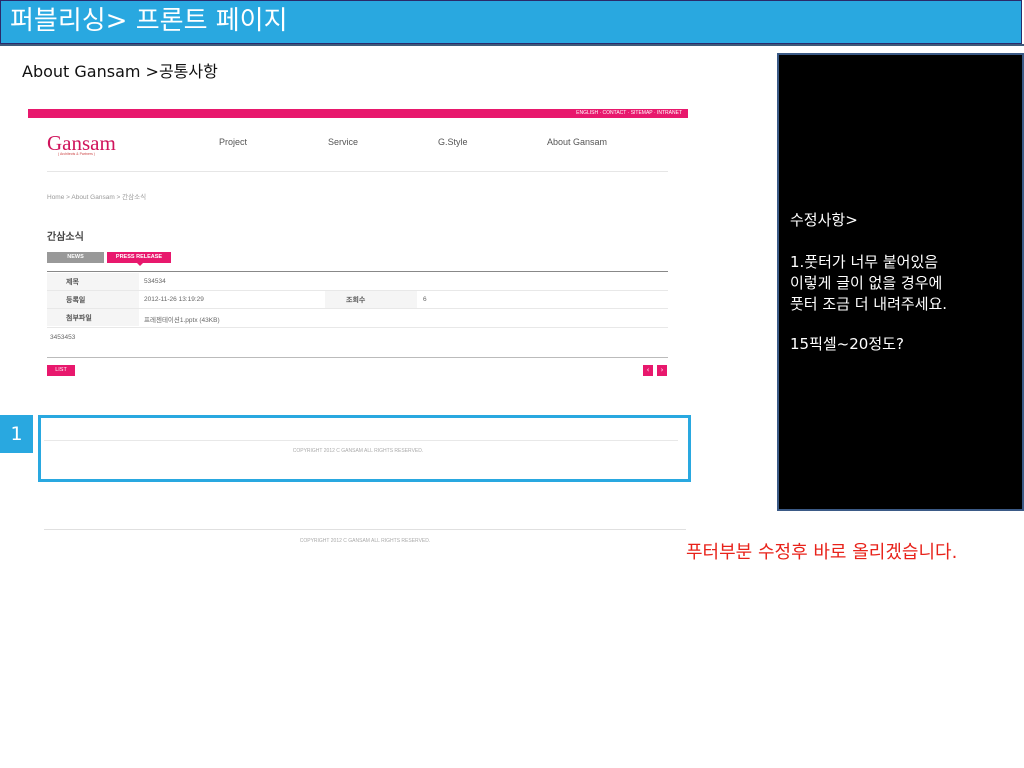 Image resolution: width=1024 pixels, height=768 pixels. What do you see at coordinates (149, 21) in the screenshot?
I see `slide-title: 퍼블리싱> 프론트 페이지` at bounding box center [149, 21].